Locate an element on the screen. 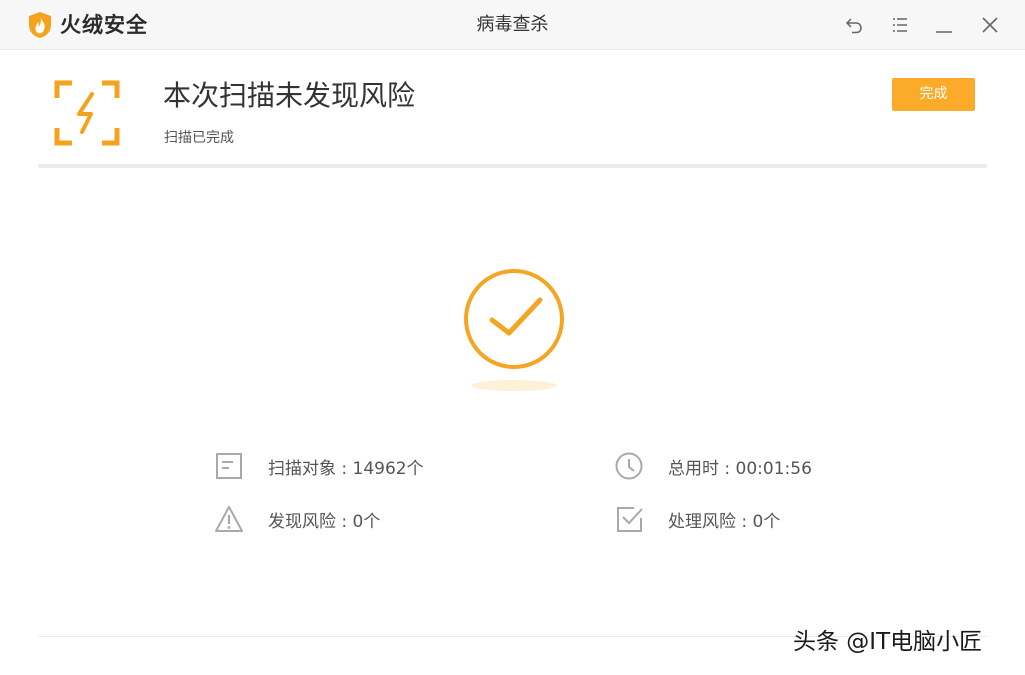 Image resolution: width=1025 pixels, height=675 pixels. window-title: 病毒查杀 is located at coordinates (512, 24).